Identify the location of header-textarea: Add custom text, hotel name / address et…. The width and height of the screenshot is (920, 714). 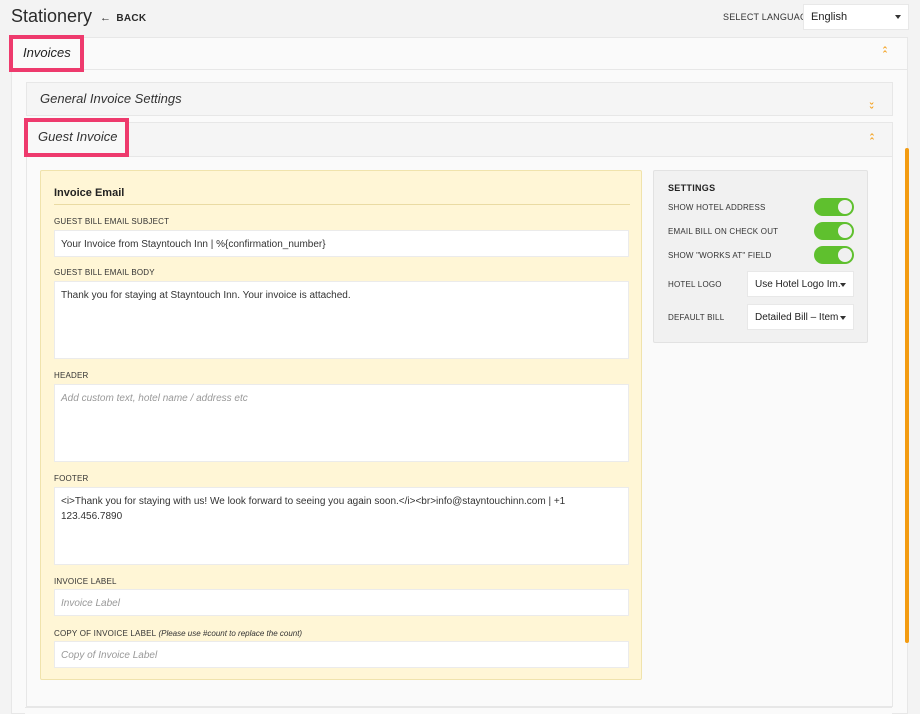
(341, 423).